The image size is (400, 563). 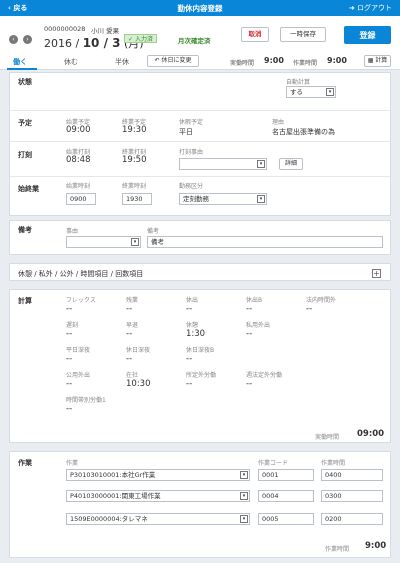 I want to click on logout-label: ログアウト, so click(x=374, y=8).